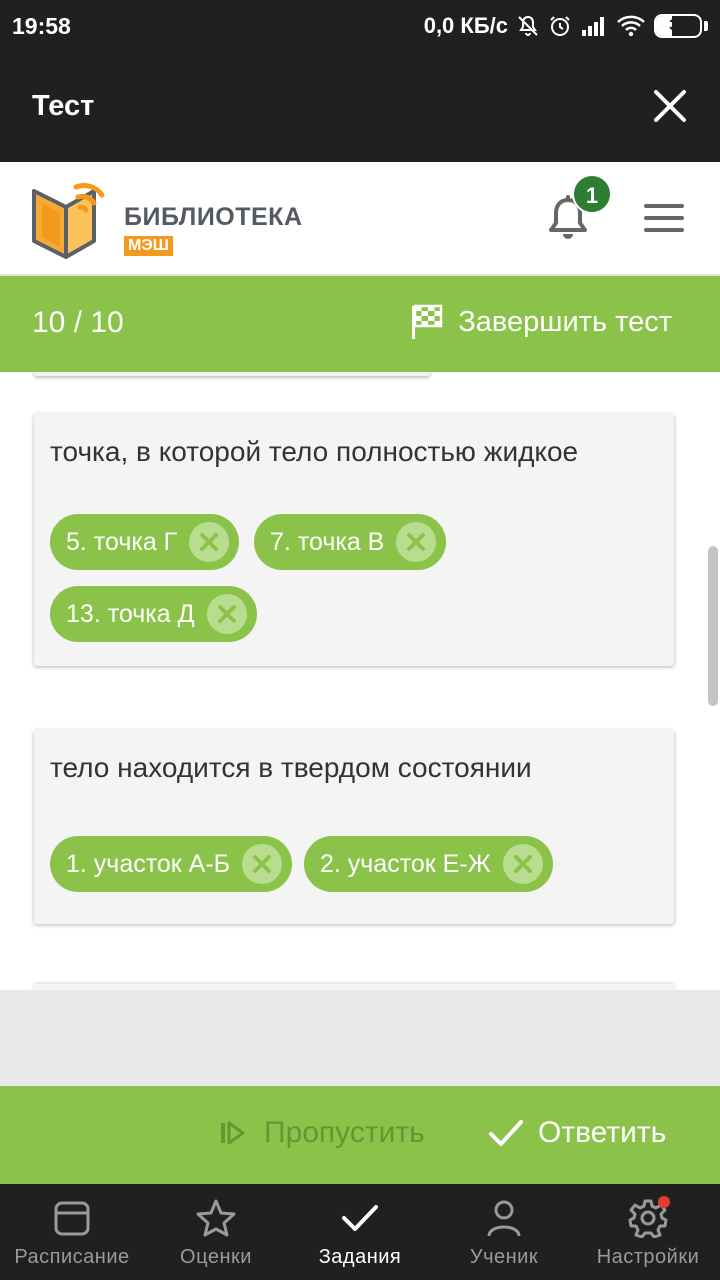 This screenshot has height=1280, width=720. I want to click on battery-icon: 36, so click(678, 26).